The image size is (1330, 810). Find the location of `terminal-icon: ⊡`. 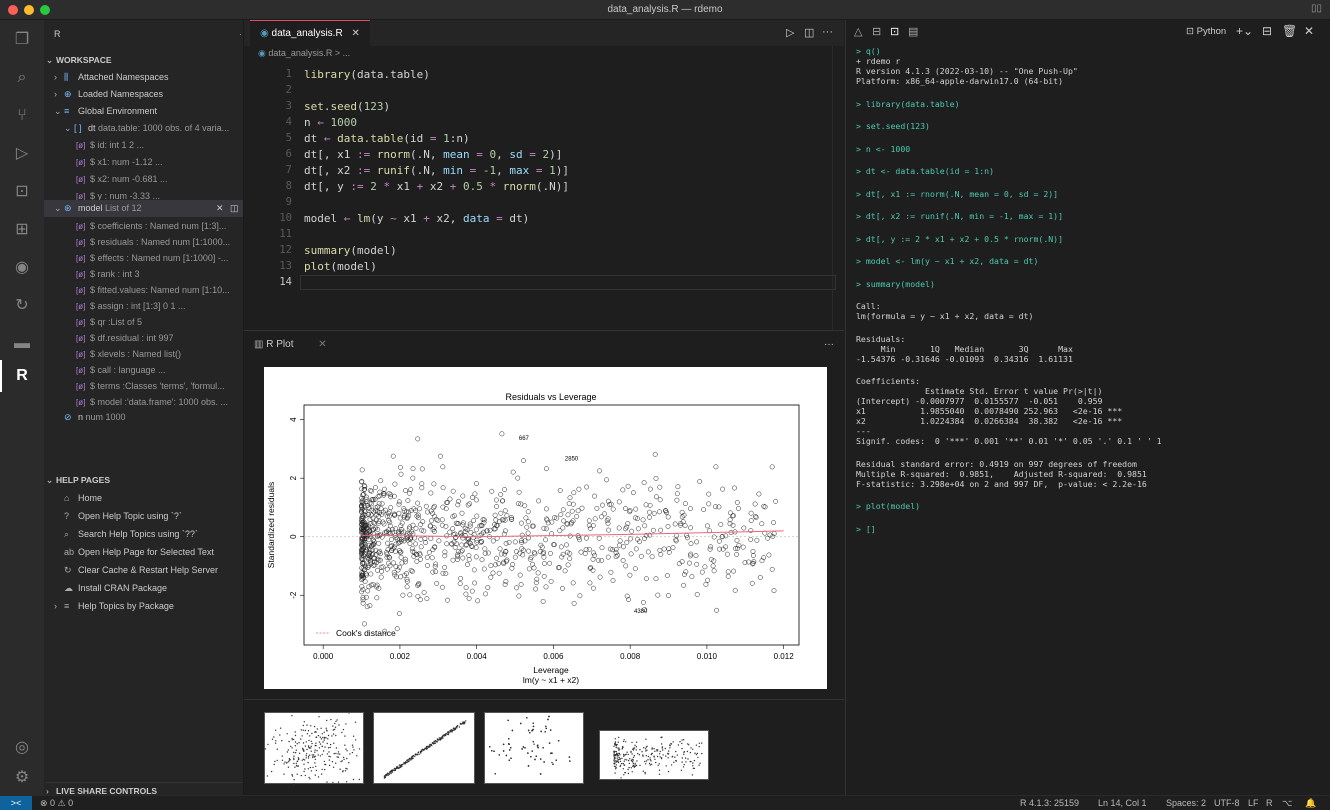

terminal-icon: ⊡ is located at coordinates (894, 31).